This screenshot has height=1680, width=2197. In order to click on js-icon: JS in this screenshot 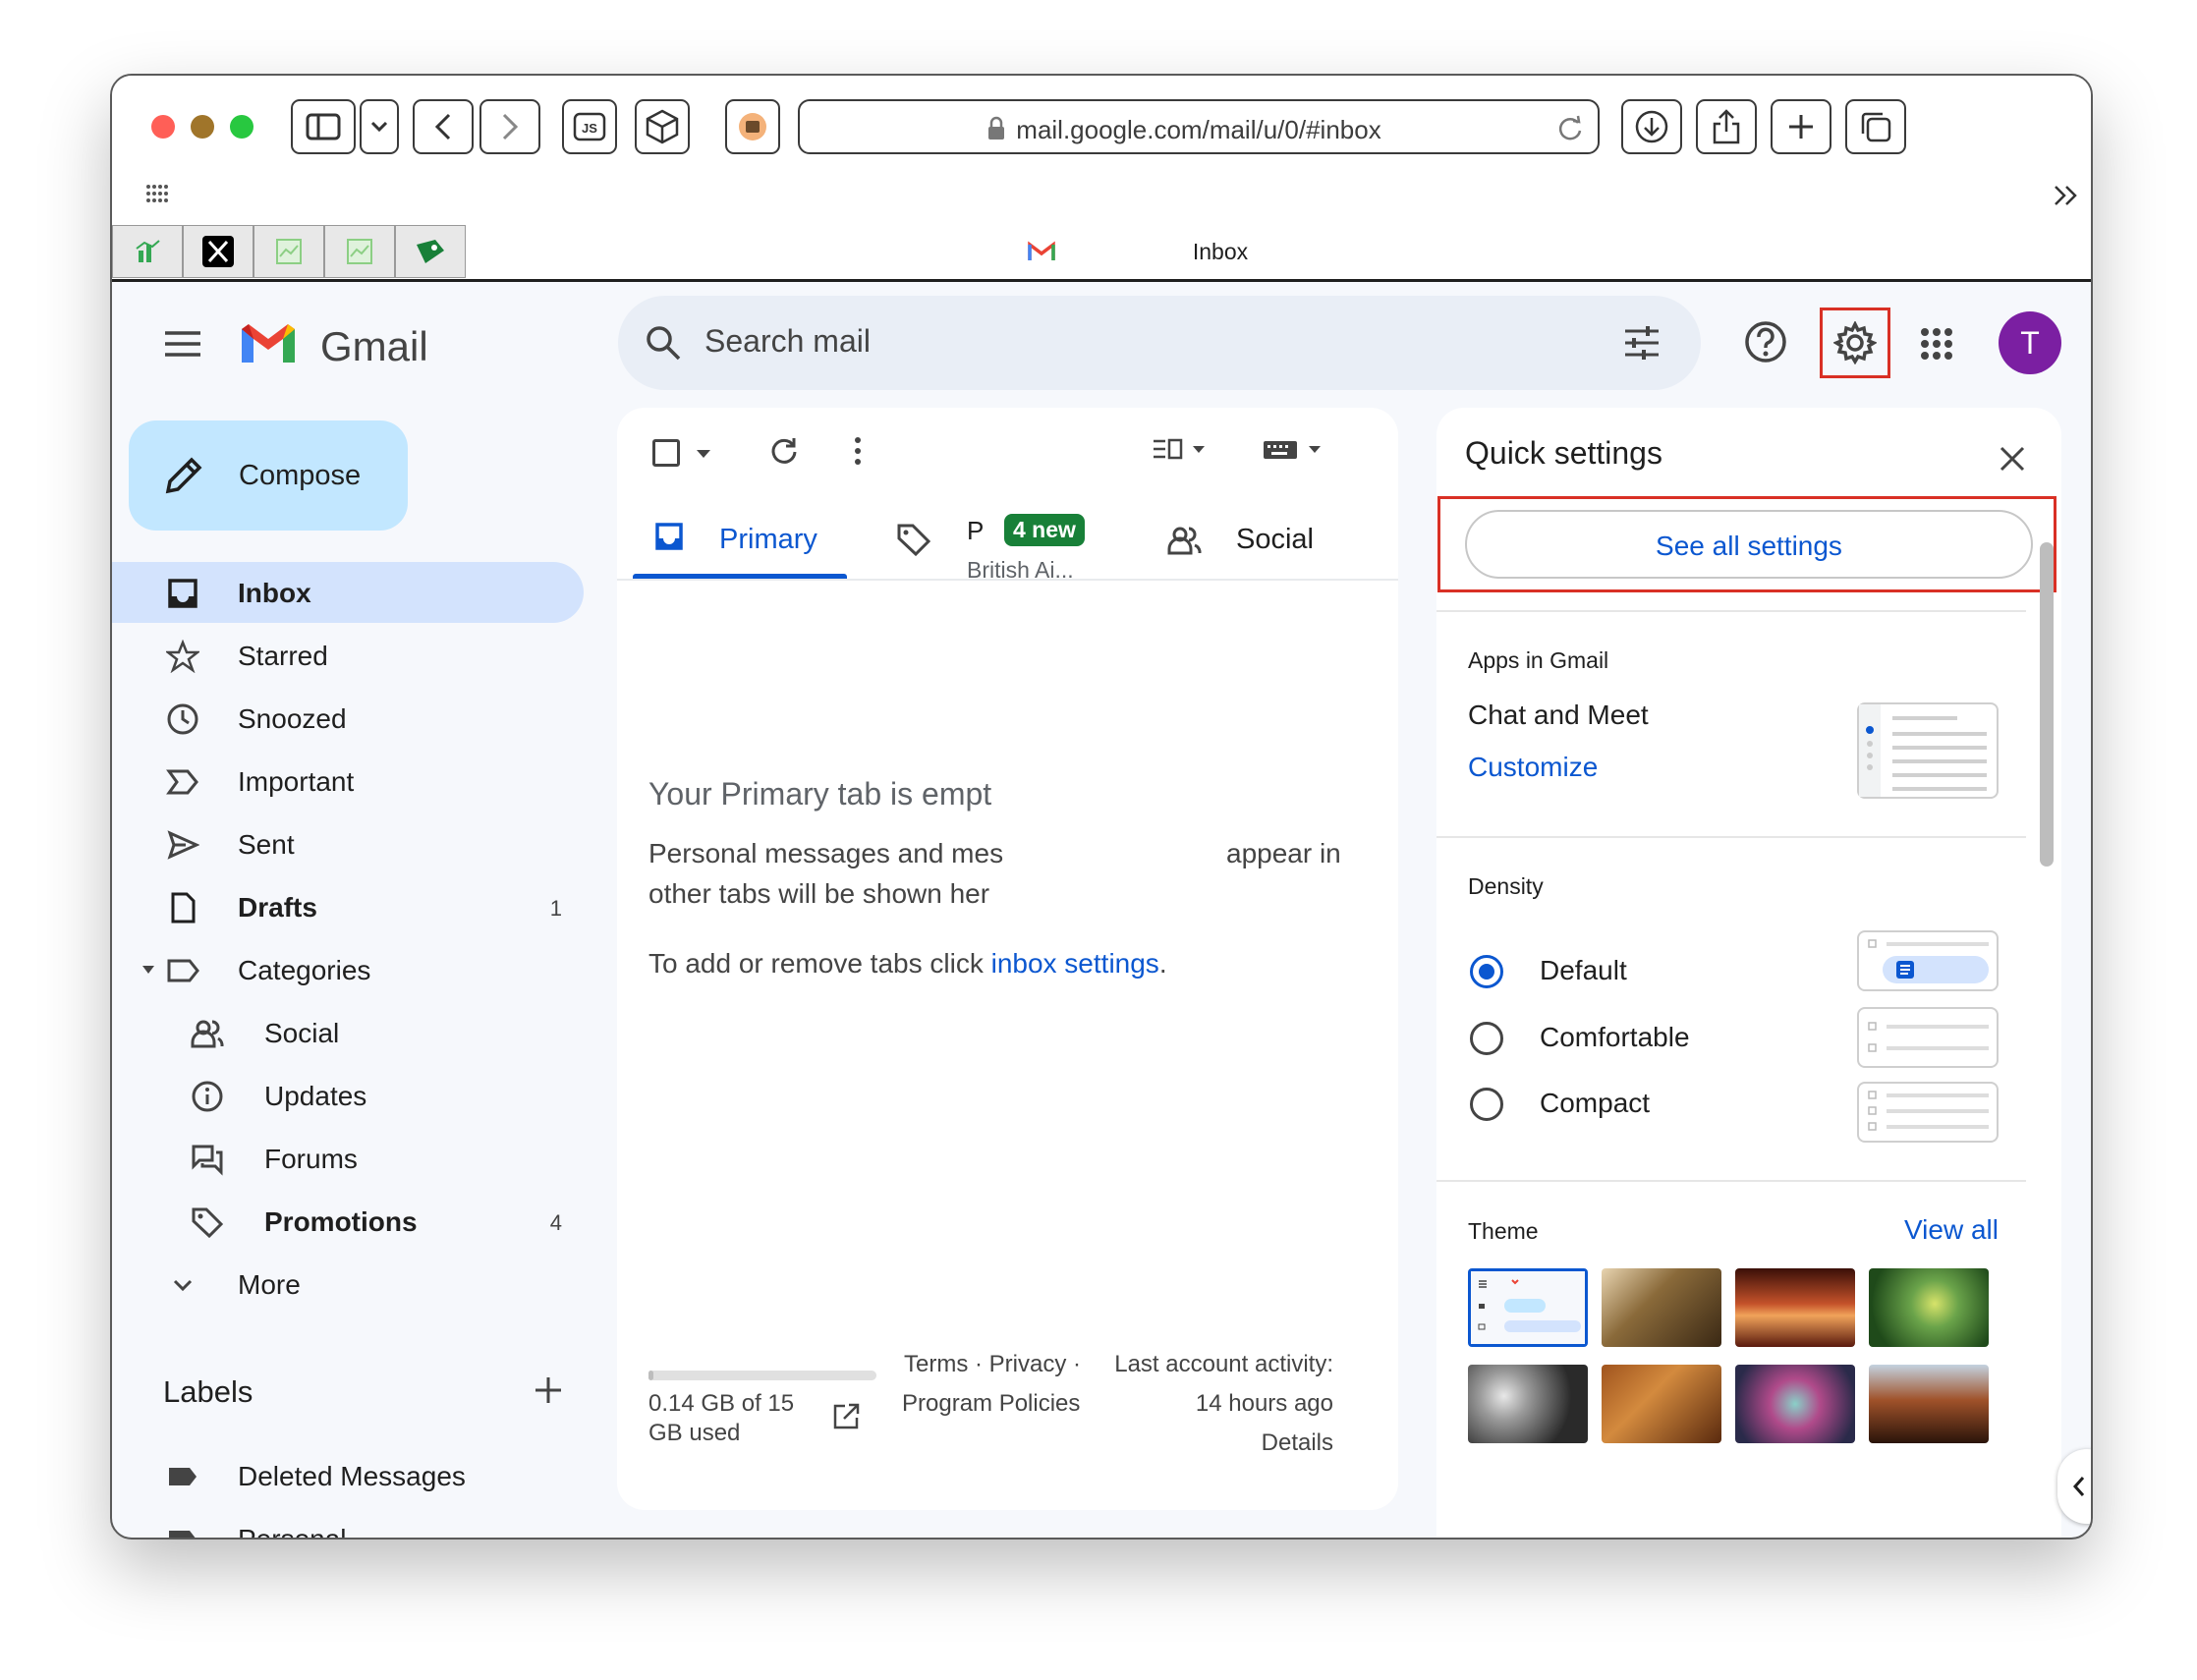, I will do `click(589, 126)`.